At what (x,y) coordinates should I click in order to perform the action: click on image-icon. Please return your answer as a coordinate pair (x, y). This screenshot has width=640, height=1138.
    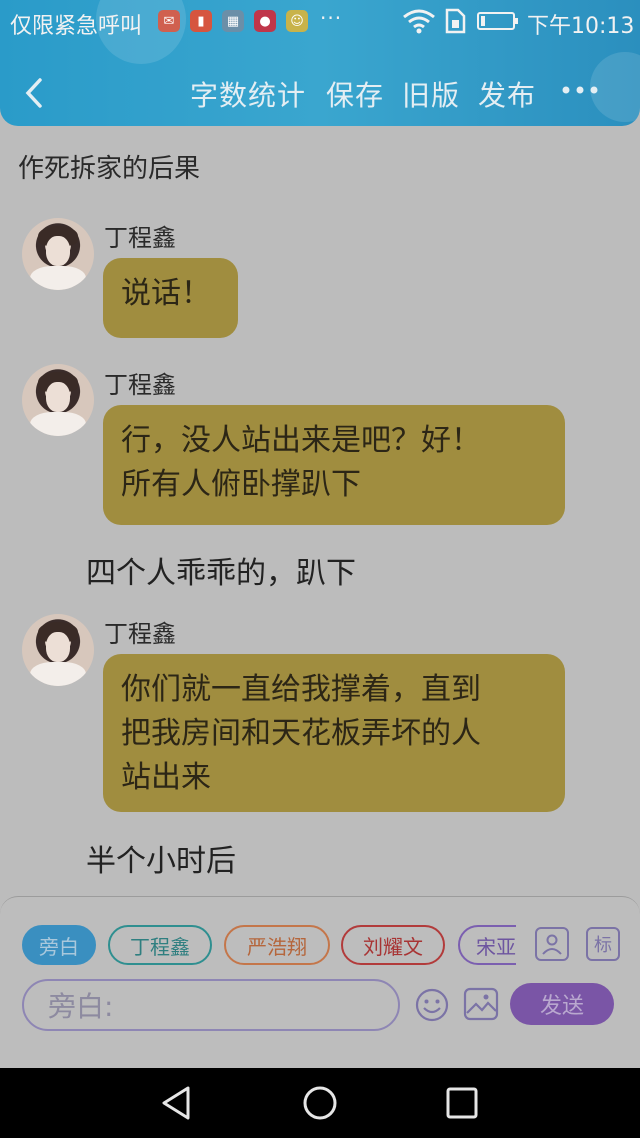
    Looking at the image, I should click on (481, 1004).